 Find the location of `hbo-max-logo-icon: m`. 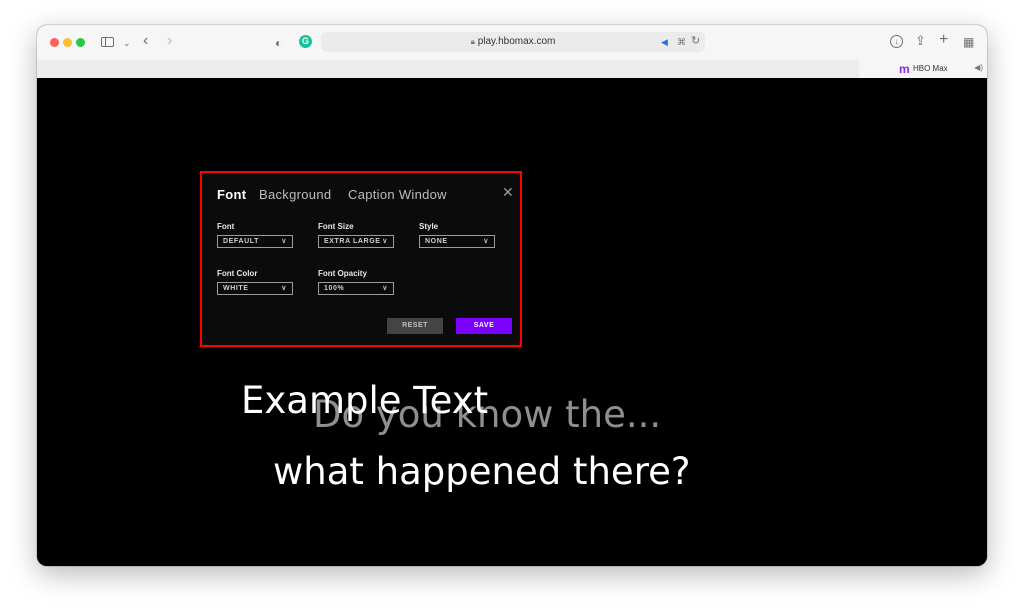

hbo-max-logo-icon: m is located at coordinates (904, 69).